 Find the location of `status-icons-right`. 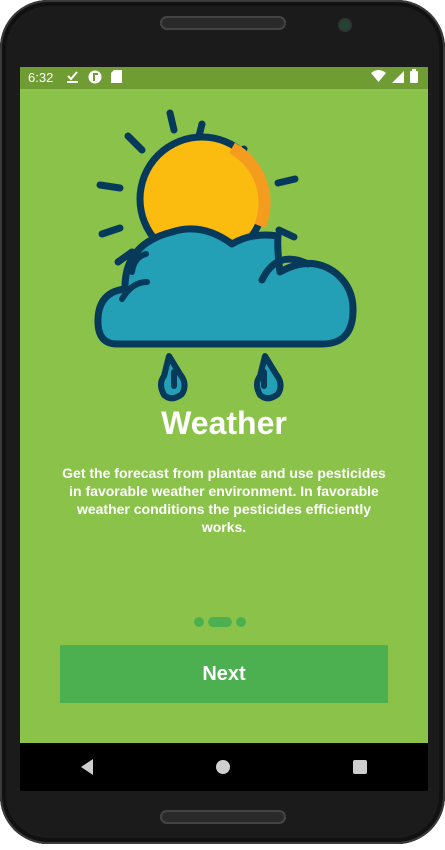

status-icons-right is located at coordinates (394, 77).